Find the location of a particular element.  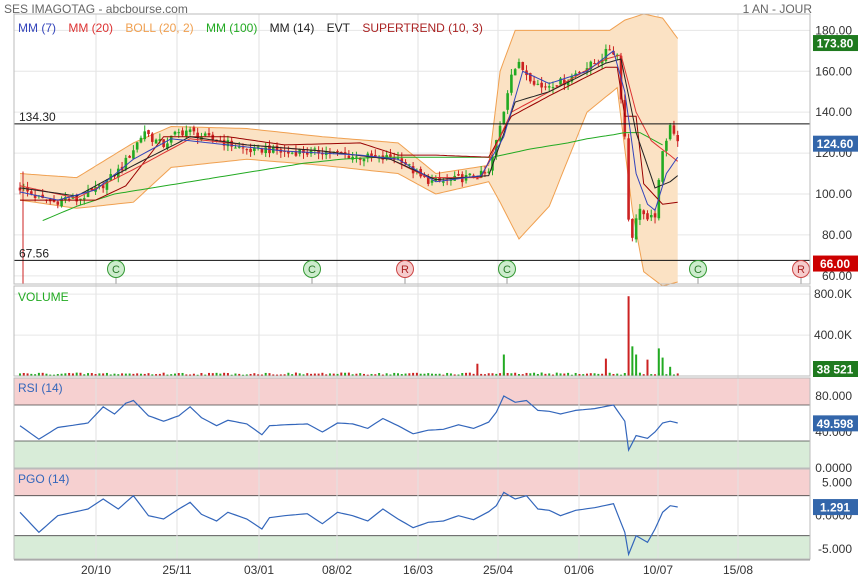

legend-mm20: MM (20) is located at coordinates (91, 28).